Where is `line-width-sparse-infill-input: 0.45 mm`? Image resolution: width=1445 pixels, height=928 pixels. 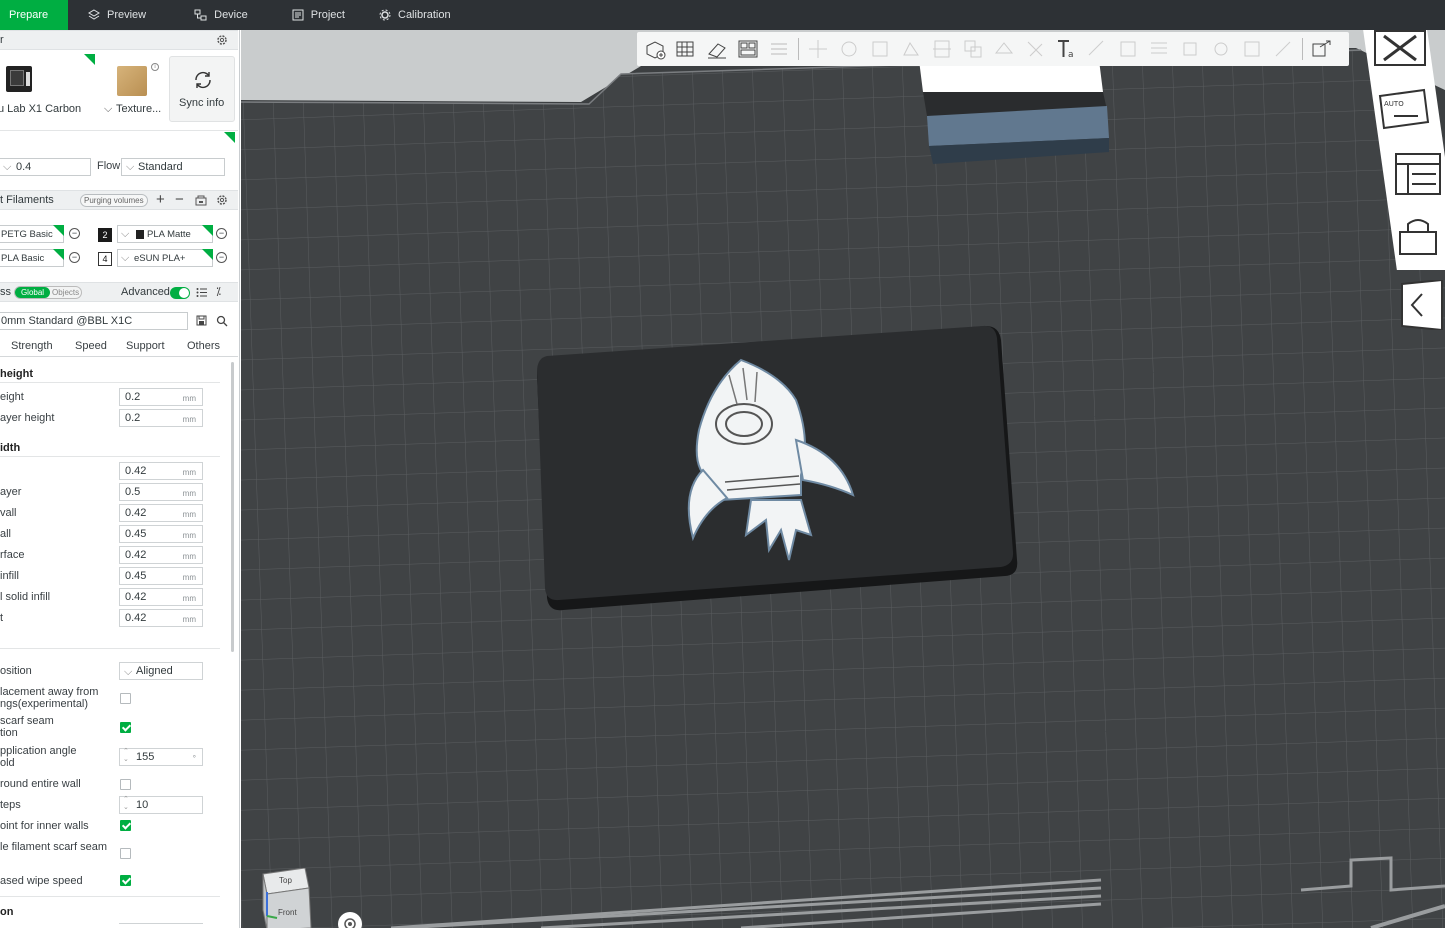
line-width-sparse-infill-input: 0.45 mm is located at coordinates (161, 576).